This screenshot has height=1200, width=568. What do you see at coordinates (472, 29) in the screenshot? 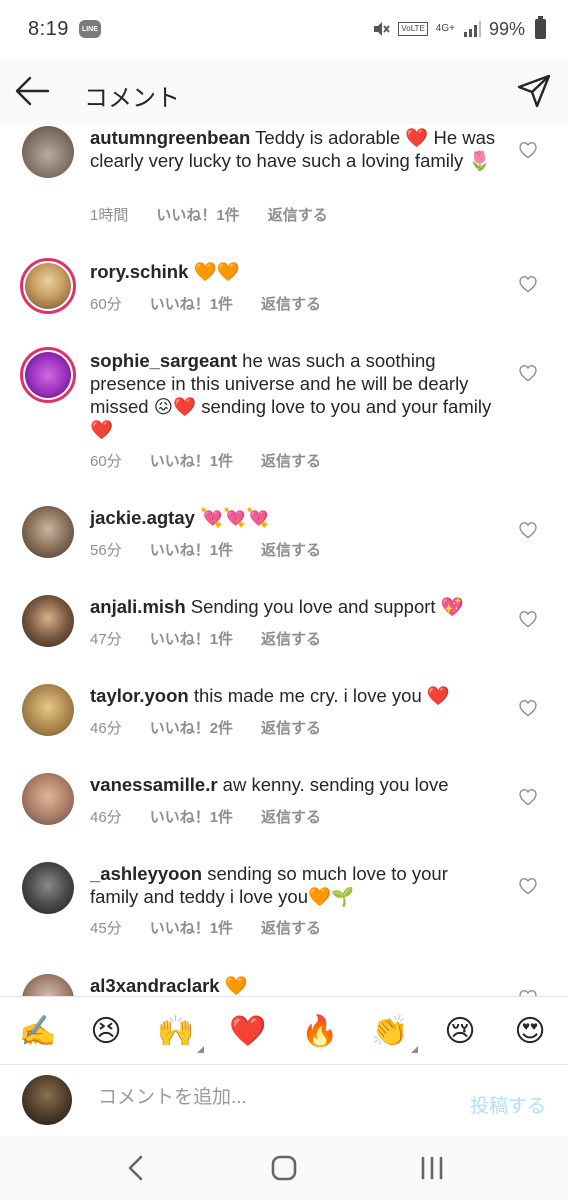
I see `signal-icon` at bounding box center [472, 29].